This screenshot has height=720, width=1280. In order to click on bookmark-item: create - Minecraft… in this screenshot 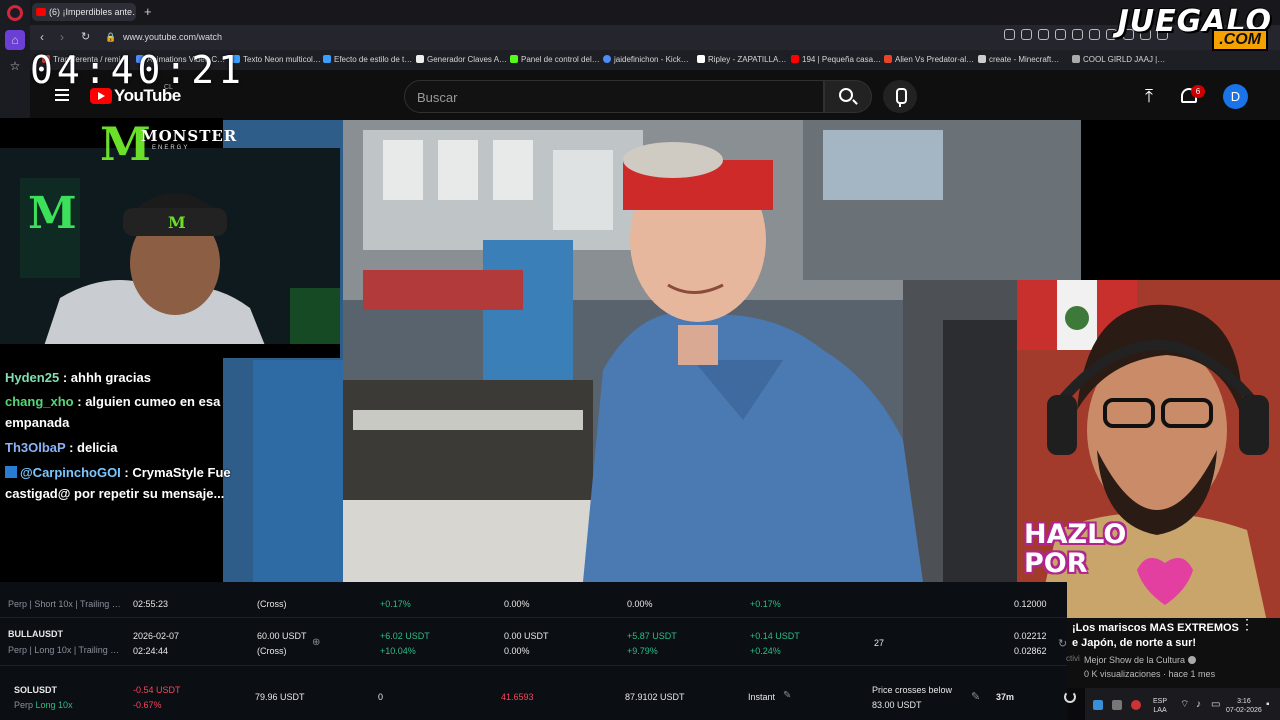, I will do `click(1018, 59)`.